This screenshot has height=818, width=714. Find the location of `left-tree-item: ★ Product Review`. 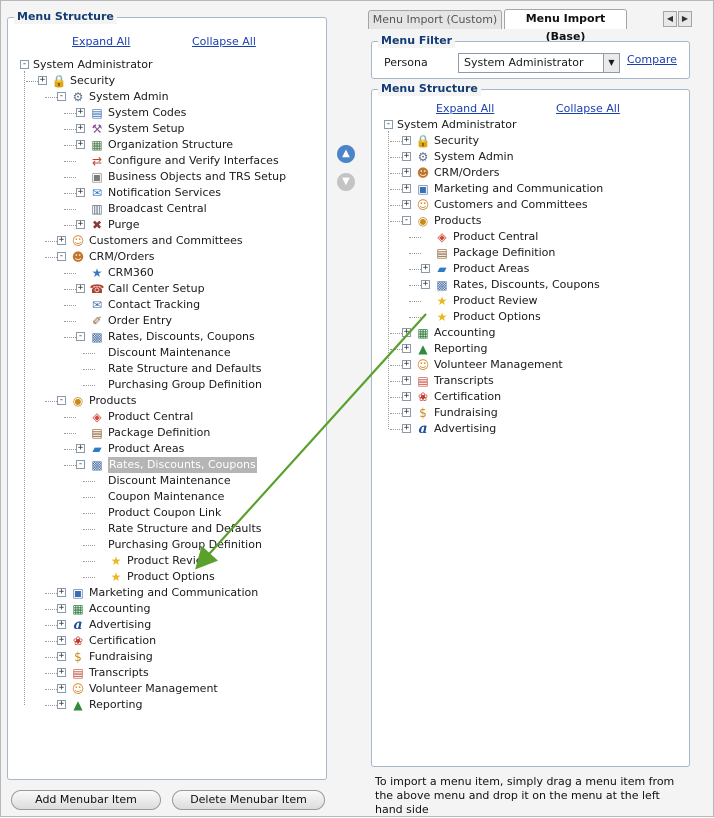

left-tree-item: ★ Product Review is located at coordinates (167, 561).